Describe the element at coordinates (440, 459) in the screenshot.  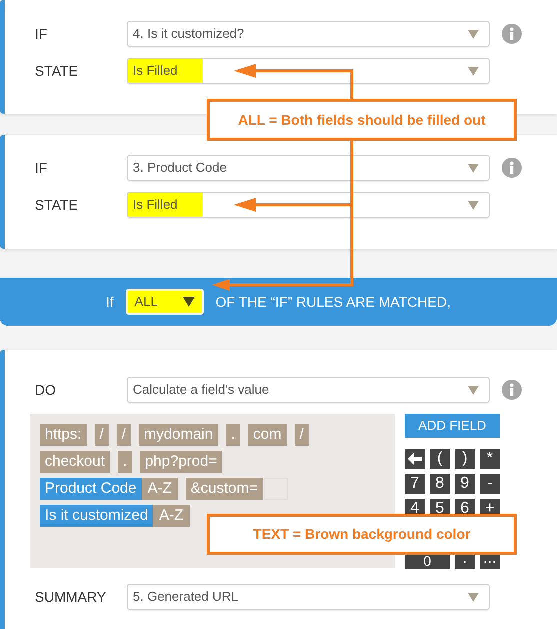
I see `keypad-key: (` at that location.